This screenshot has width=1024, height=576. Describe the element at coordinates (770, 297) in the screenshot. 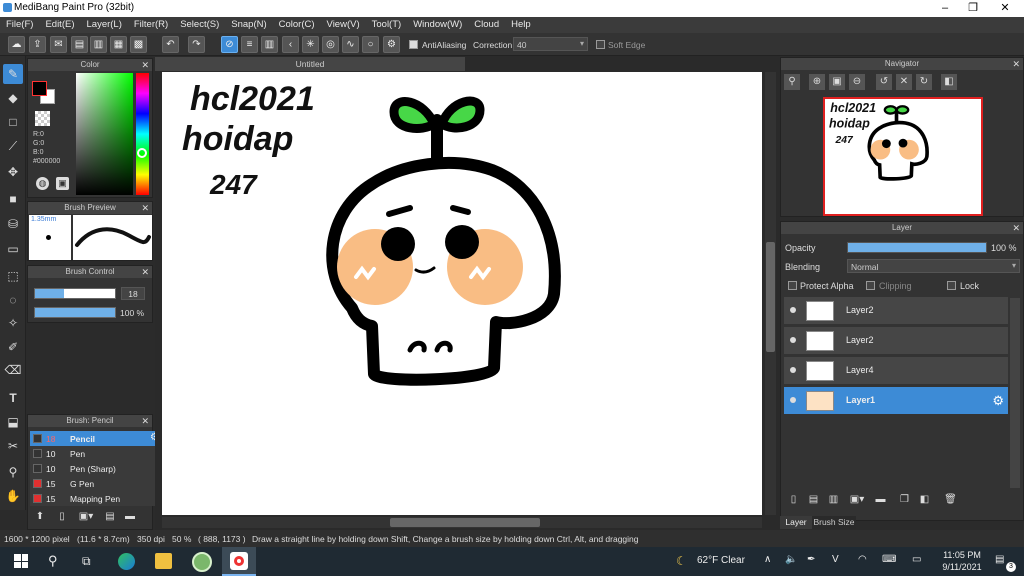

I see `vertical-scroll-thumb` at that location.